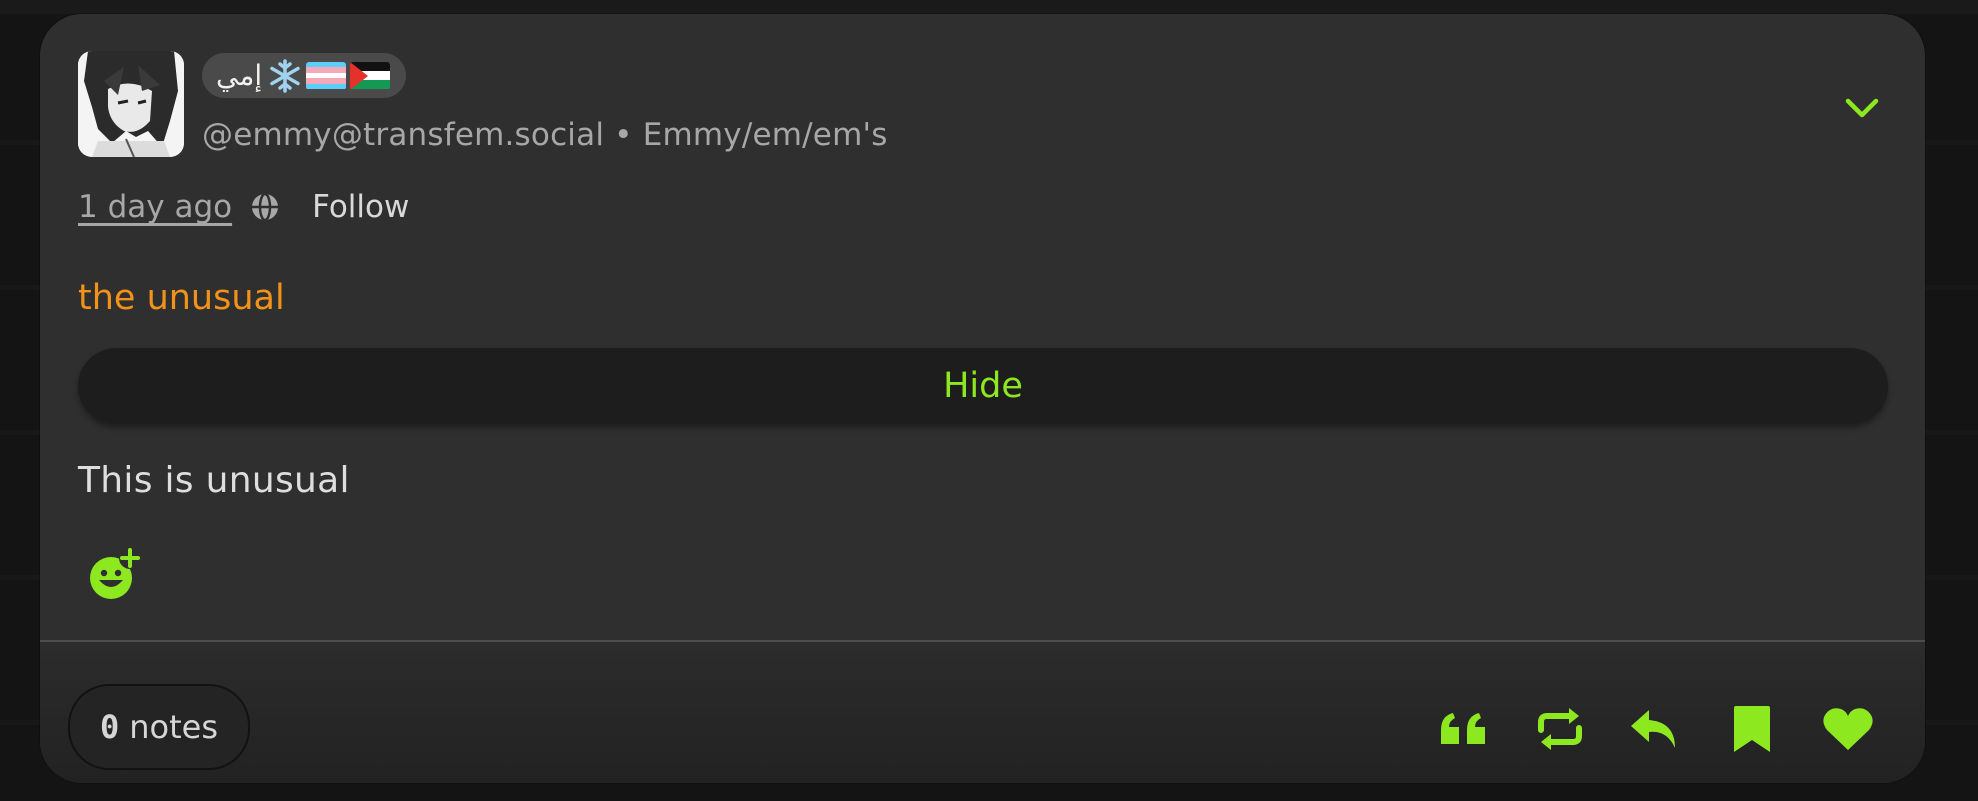  I want to click on palestine-flag-emoji, so click(370, 75).